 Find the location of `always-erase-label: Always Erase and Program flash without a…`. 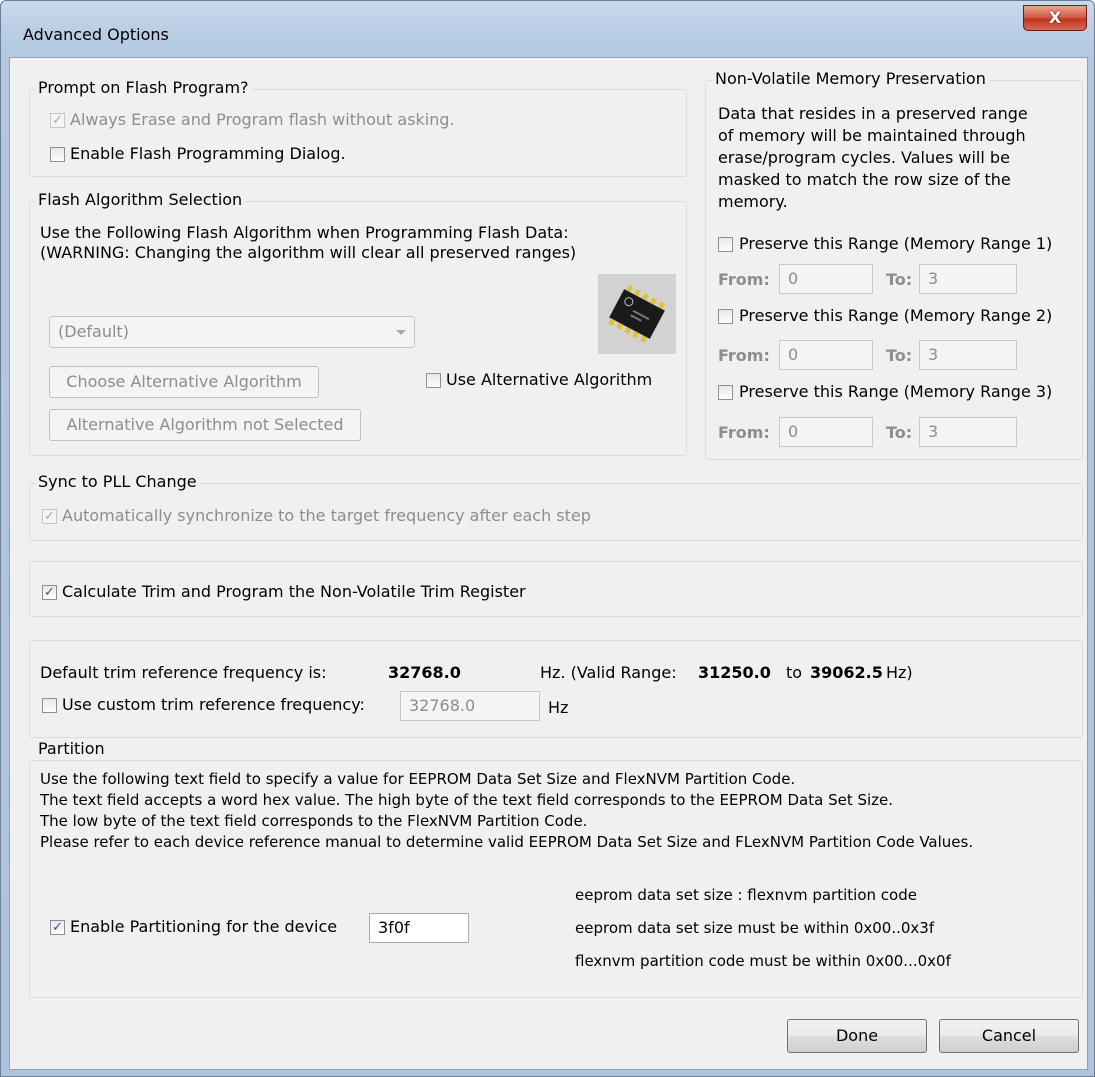

always-erase-label: Always Erase and Program flash without a… is located at coordinates (262, 119).